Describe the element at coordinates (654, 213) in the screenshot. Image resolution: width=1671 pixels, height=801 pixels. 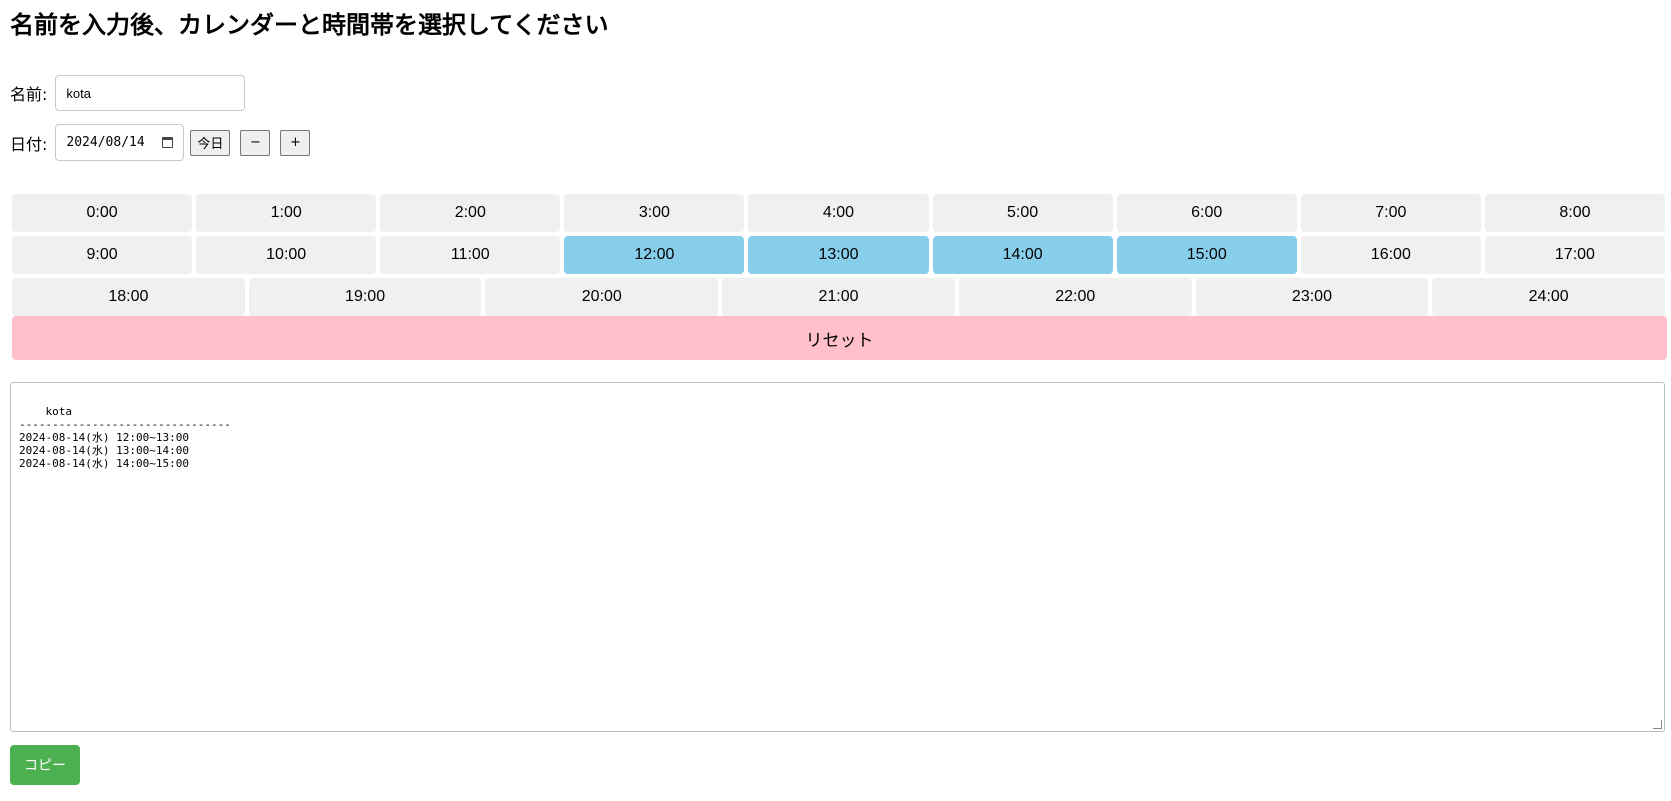
I see `time-slot-button: 3:00` at that location.